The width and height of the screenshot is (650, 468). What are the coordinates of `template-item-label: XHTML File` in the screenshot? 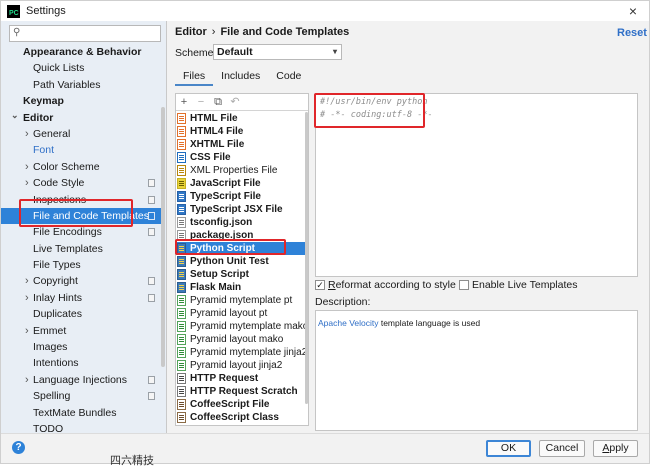 It's located at (217, 144).